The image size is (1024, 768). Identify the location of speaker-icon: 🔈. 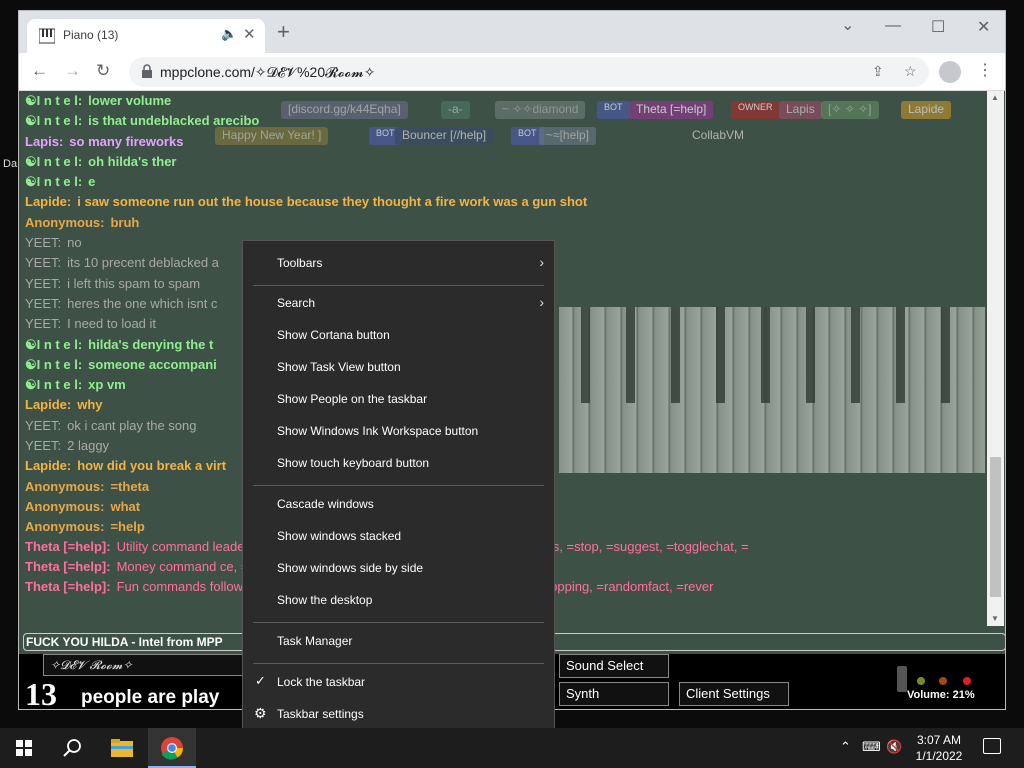
(229, 34).